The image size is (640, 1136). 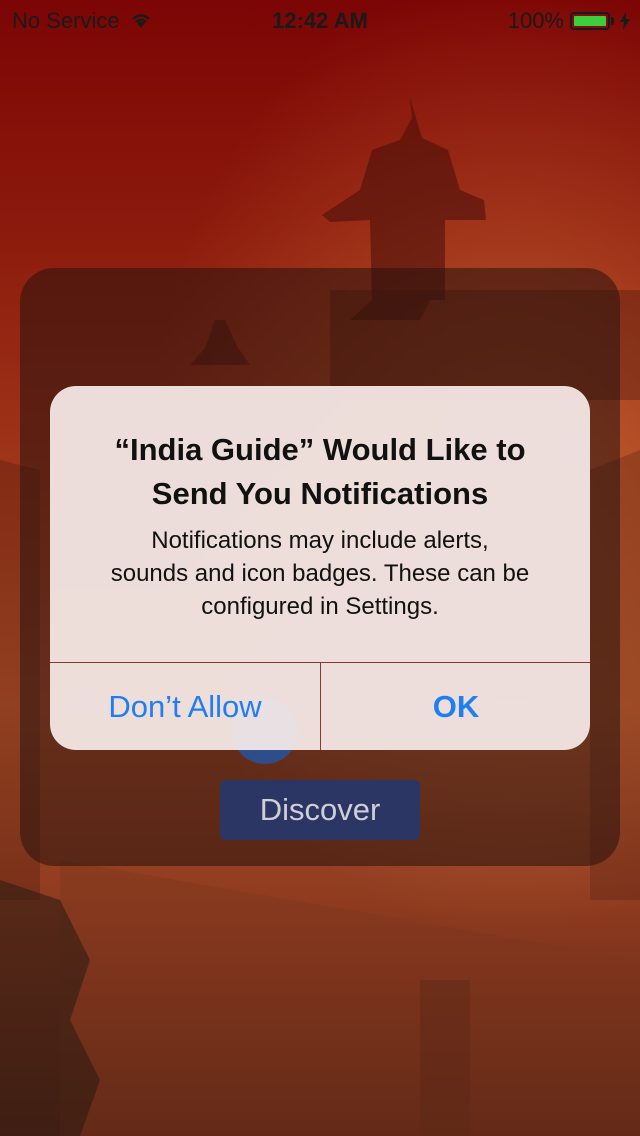 I want to click on battery-fill, so click(x=590, y=21).